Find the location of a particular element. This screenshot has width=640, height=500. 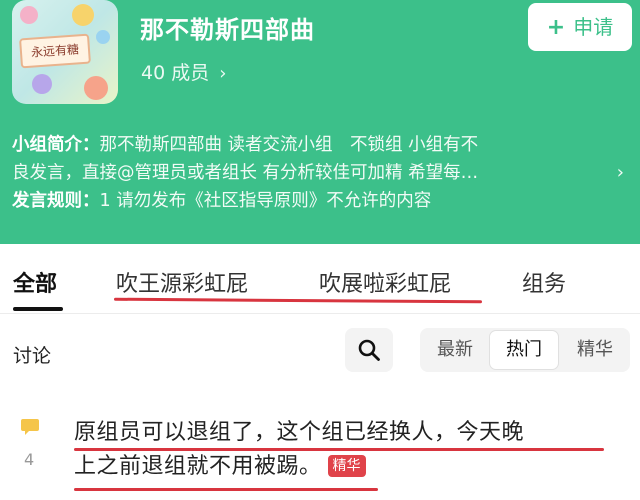

group-avatar: 永远有糖 is located at coordinates (65, 52).